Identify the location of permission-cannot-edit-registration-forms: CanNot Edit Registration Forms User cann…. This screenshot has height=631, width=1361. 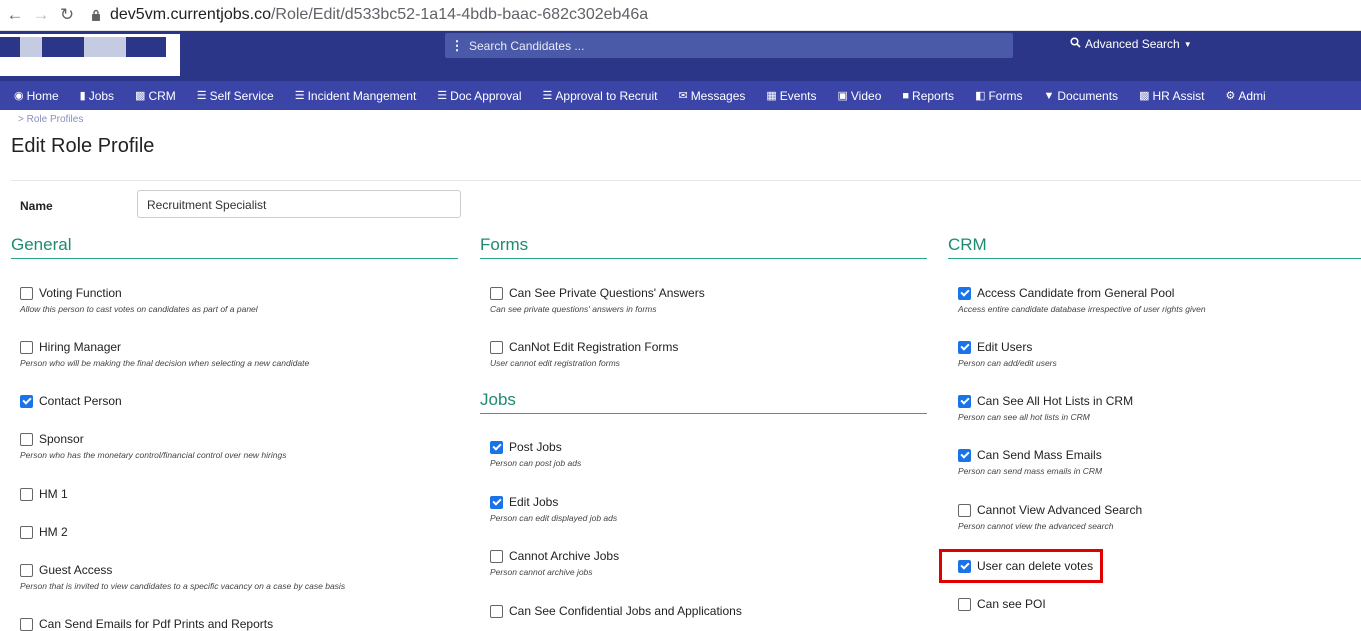
(584, 354).